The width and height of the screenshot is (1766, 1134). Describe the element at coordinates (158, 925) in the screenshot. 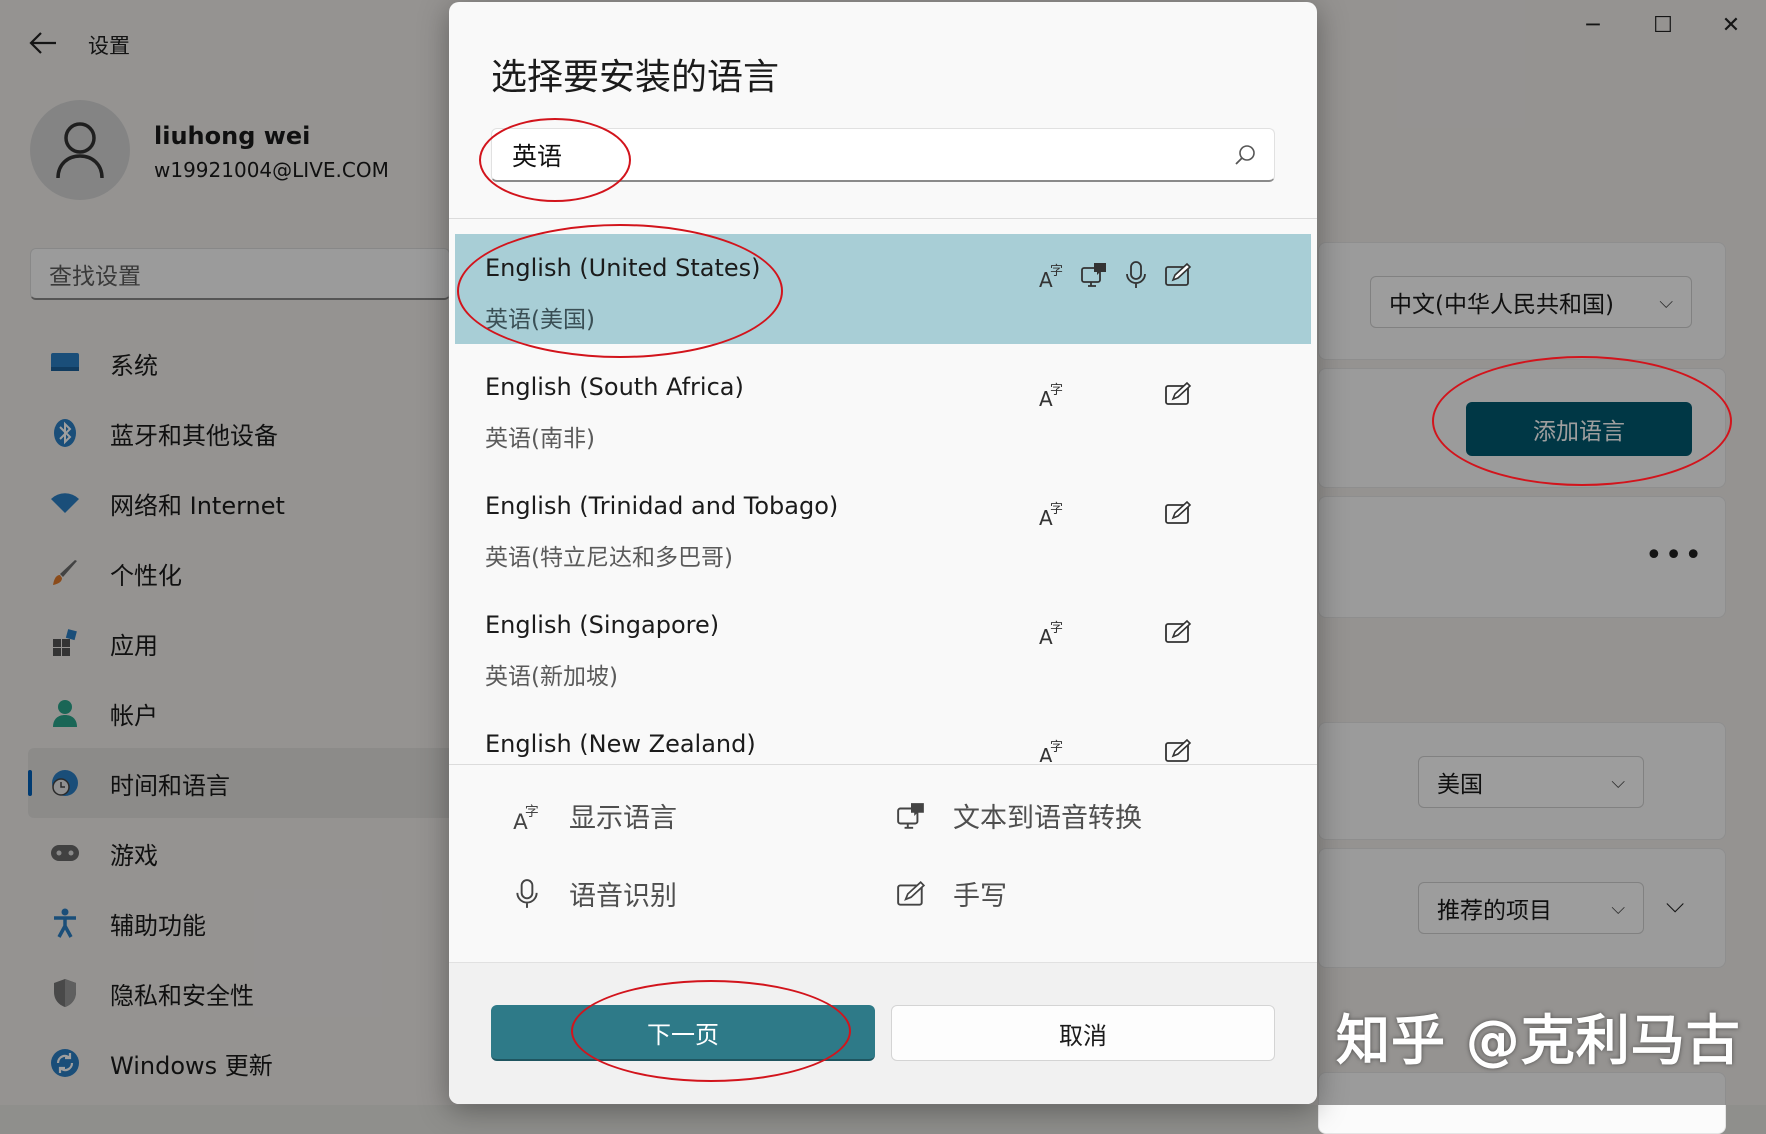

I see `sidebar-item-label: 辅助功能` at that location.